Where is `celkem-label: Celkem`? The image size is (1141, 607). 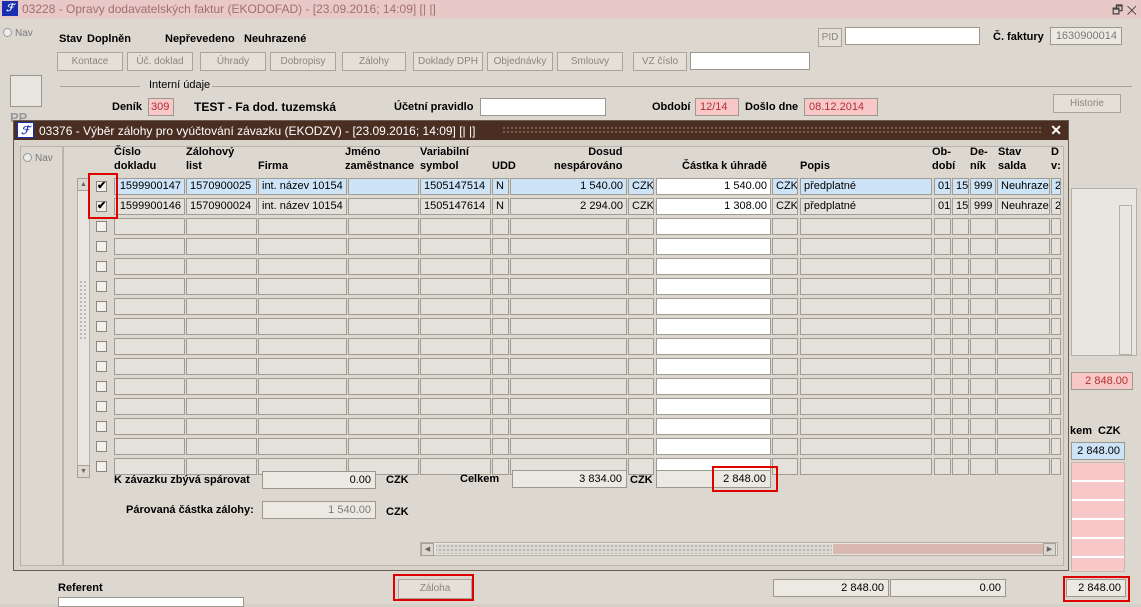
celkem-label: Celkem is located at coordinates (480, 479).